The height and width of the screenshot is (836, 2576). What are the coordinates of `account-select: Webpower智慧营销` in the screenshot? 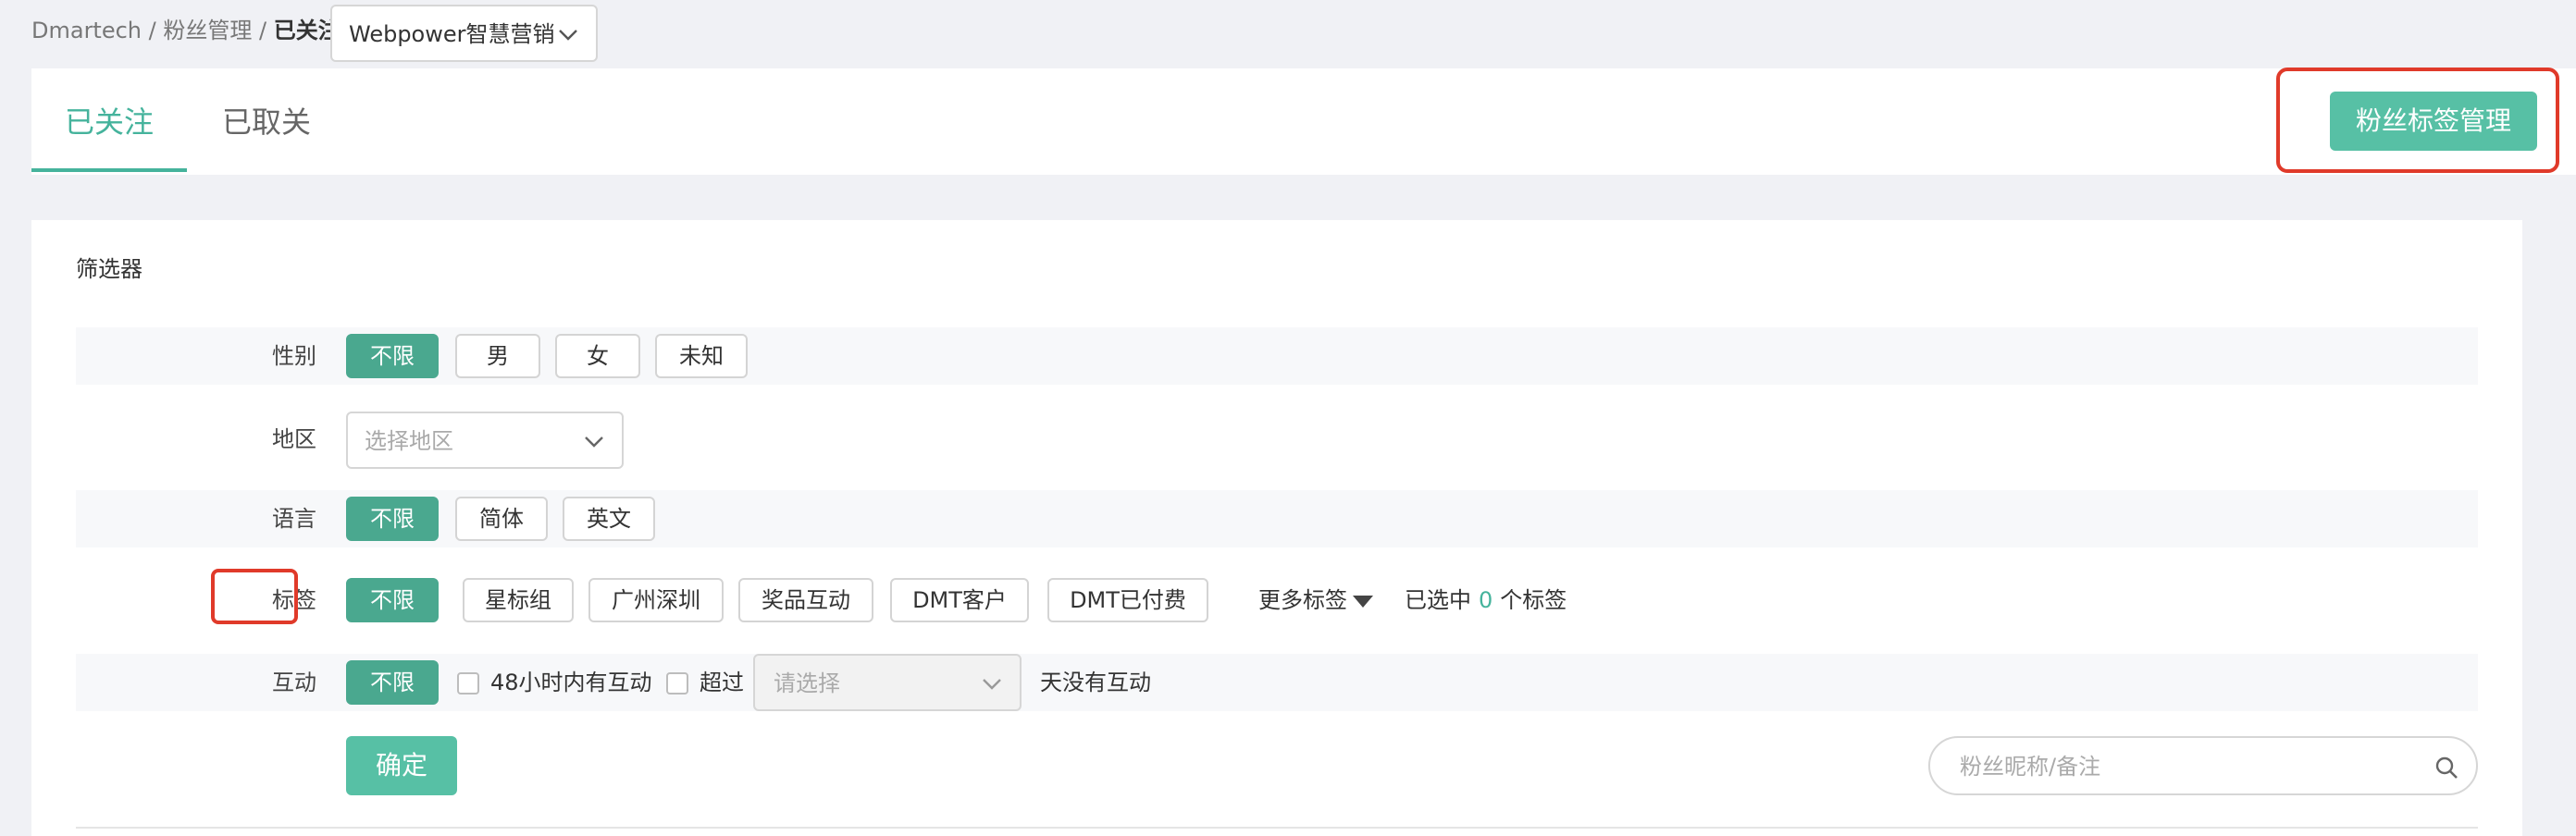 It's located at (464, 34).